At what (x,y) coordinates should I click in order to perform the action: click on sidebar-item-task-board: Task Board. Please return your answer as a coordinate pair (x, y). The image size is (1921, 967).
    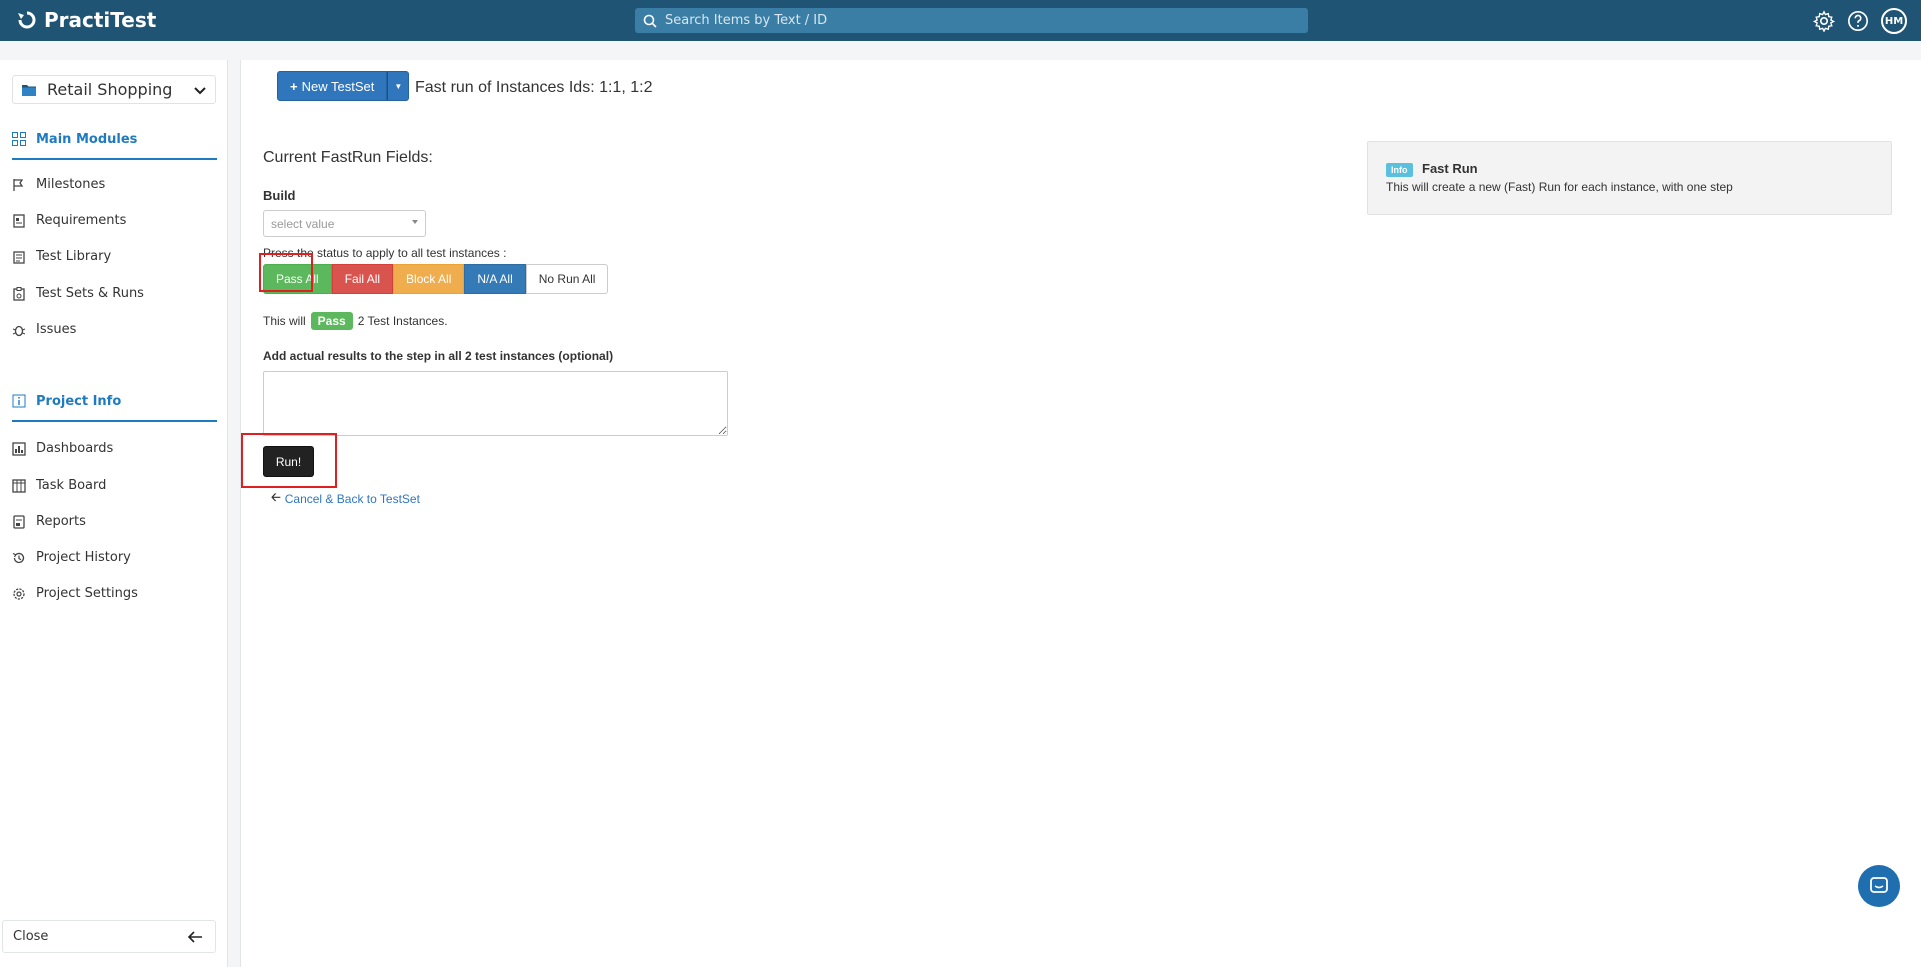
    Looking at the image, I should click on (59, 485).